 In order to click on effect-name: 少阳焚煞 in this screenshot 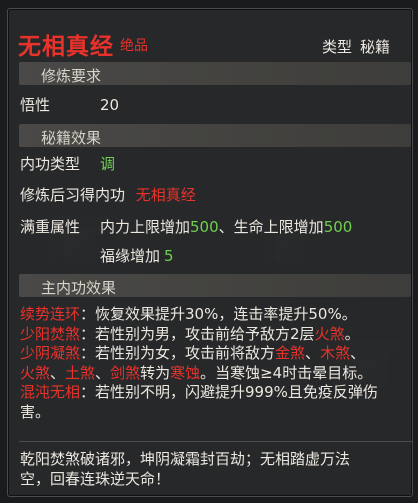, I will do `click(50, 333)`.